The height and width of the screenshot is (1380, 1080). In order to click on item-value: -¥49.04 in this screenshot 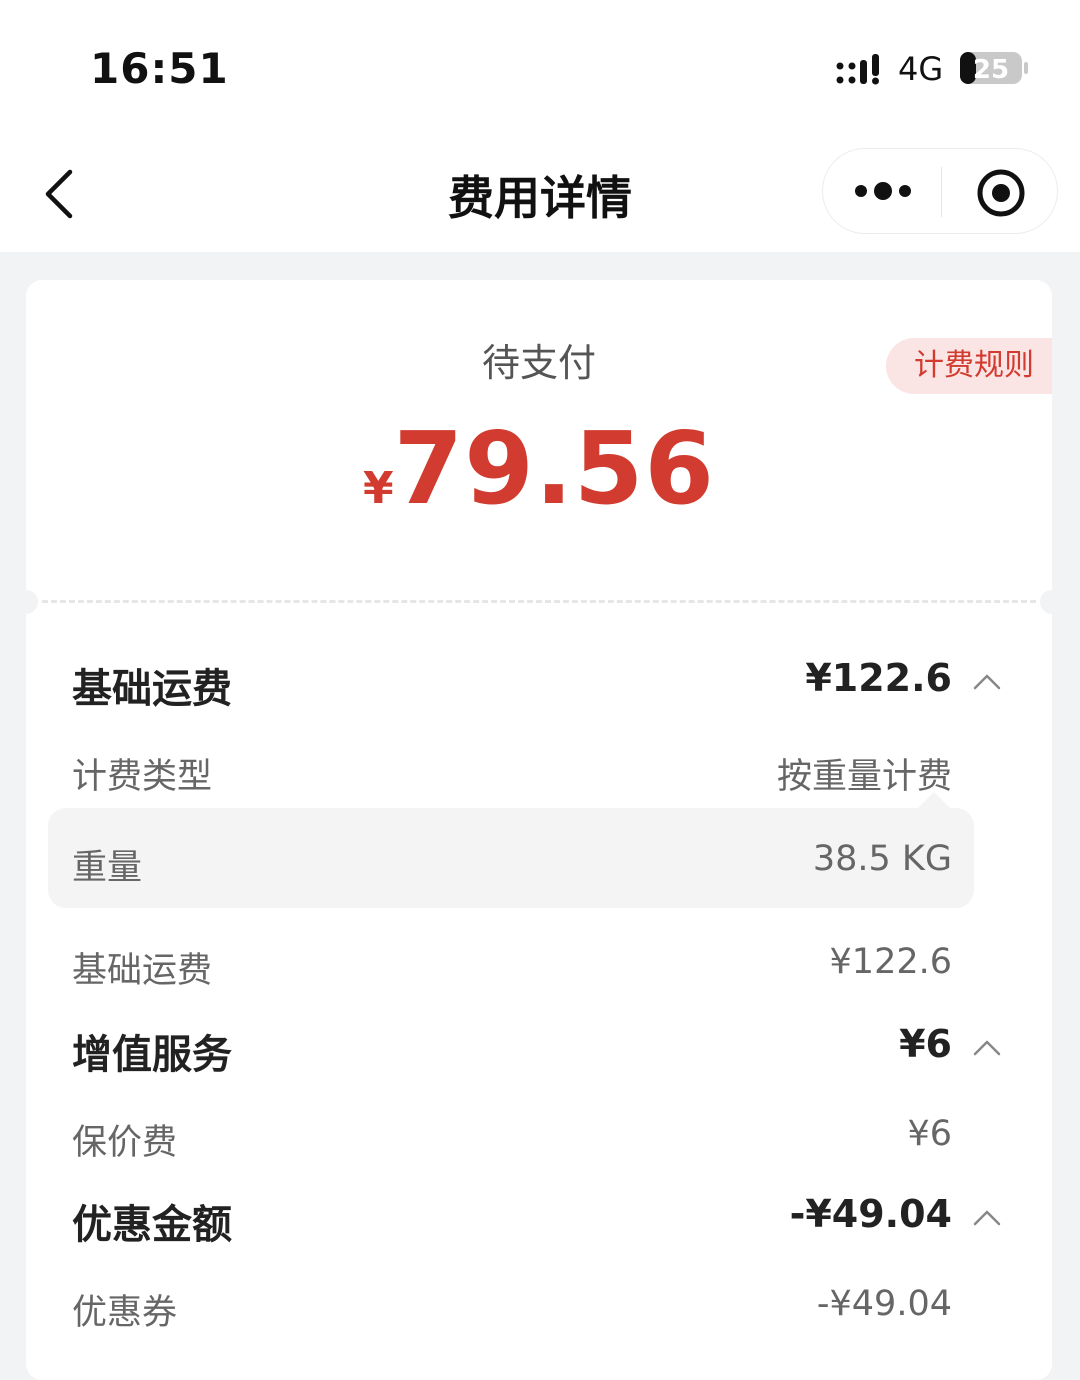, I will do `click(884, 1304)`.